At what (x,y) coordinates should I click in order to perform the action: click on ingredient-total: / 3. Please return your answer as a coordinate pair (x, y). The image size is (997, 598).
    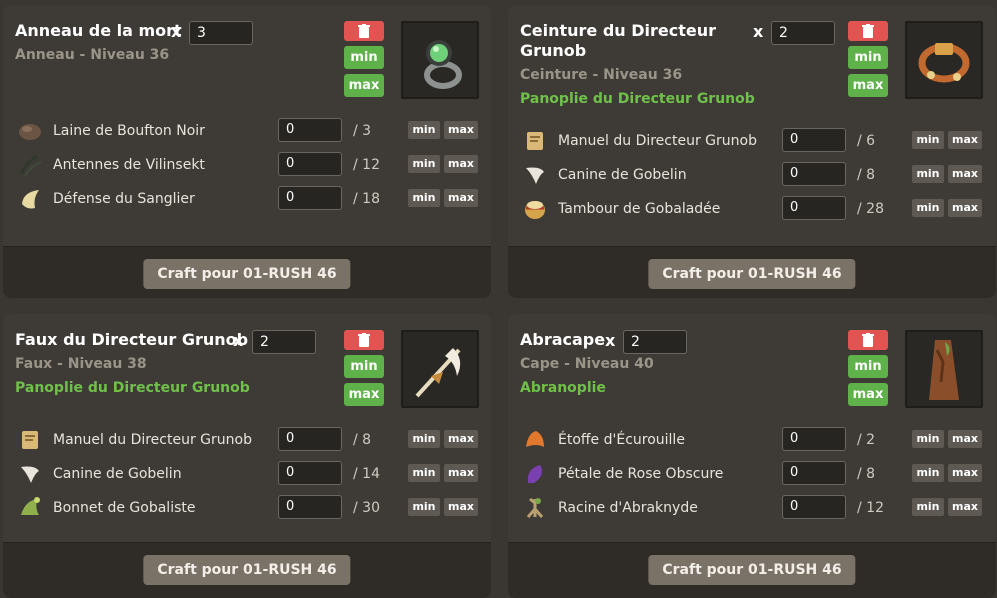
    Looking at the image, I should click on (362, 131).